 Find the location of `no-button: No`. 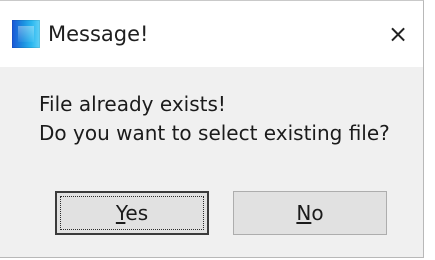

no-button: No is located at coordinates (310, 213).